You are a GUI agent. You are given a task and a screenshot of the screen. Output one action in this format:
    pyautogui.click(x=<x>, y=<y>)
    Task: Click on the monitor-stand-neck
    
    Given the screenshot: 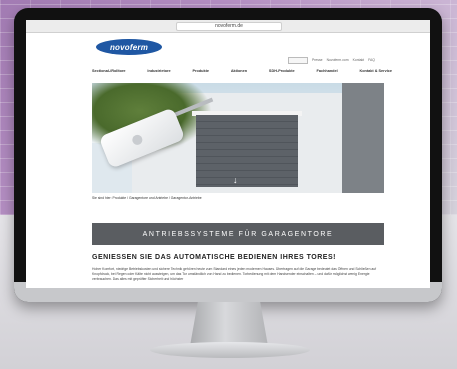 What is the action you would take?
    pyautogui.click(x=229, y=324)
    